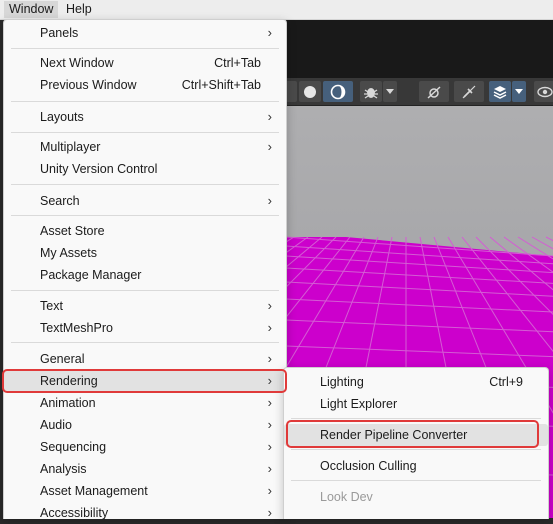  Describe the element at coordinates (145, 306) in the screenshot. I see `menu-item-text: Text ›` at that location.